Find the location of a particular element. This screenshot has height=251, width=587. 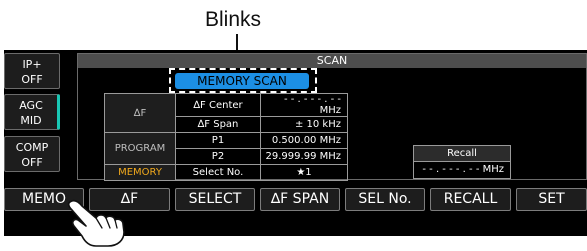

recall-label: Recall is located at coordinates (462, 154).